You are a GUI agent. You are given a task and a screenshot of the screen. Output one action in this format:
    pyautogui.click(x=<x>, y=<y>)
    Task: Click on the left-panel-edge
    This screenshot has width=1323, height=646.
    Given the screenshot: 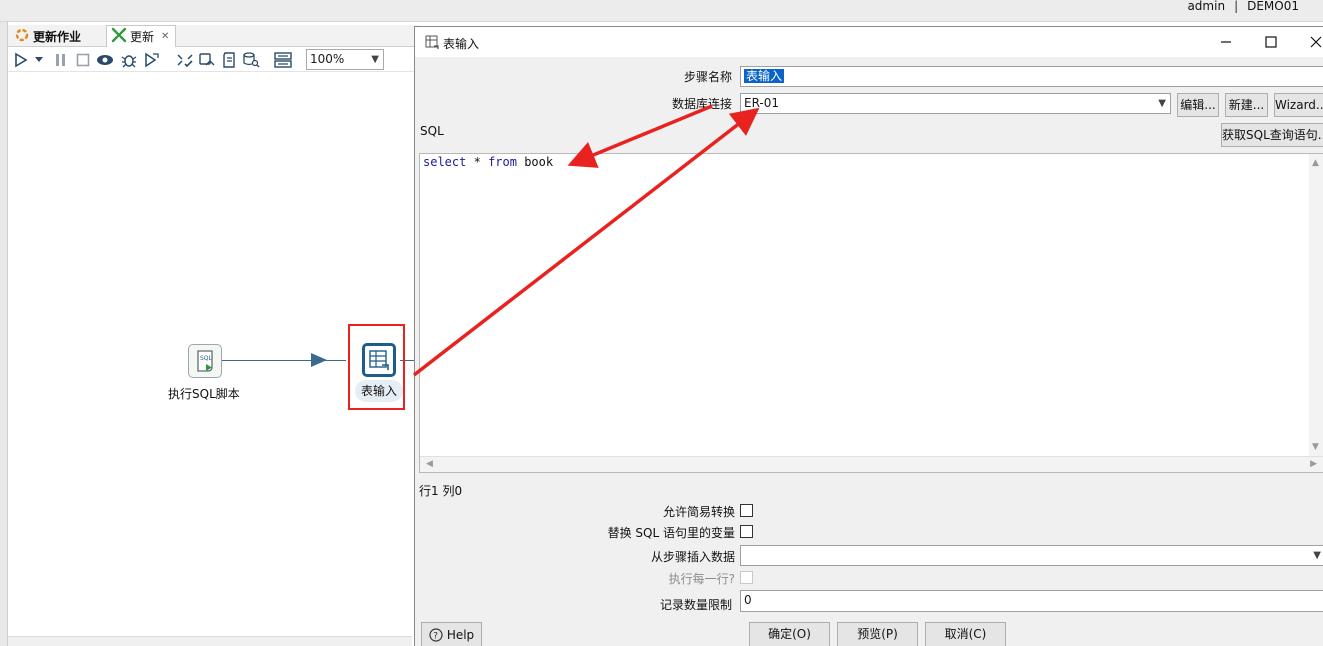 What is the action you would take?
    pyautogui.click(x=4, y=334)
    